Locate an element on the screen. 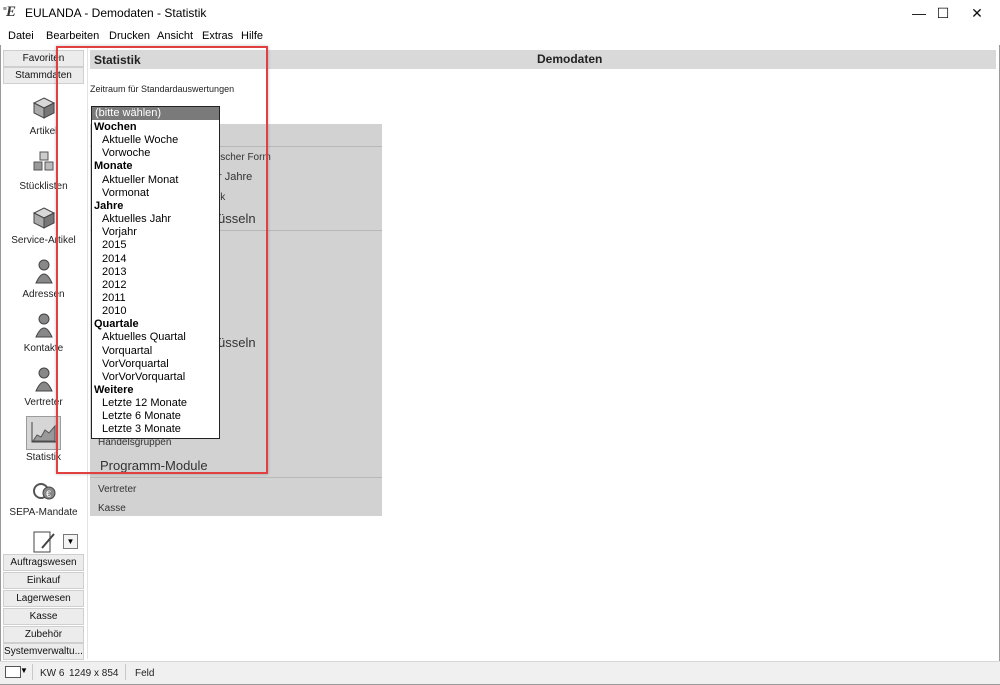 This screenshot has width=1000, height=685. menu-bearbeiten: Bearbeiten is located at coordinates (72, 36).